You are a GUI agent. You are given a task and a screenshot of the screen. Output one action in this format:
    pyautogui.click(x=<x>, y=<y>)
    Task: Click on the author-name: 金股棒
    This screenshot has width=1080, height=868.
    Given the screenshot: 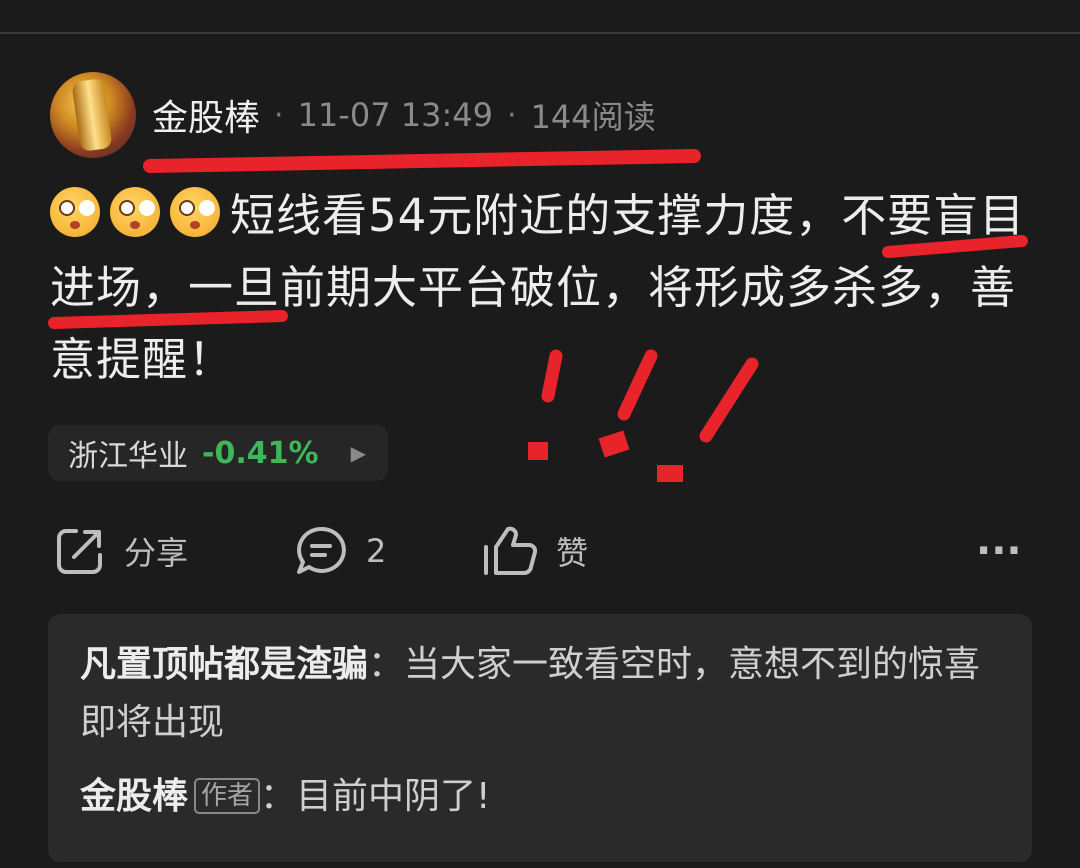 What is the action you would take?
    pyautogui.click(x=206, y=115)
    